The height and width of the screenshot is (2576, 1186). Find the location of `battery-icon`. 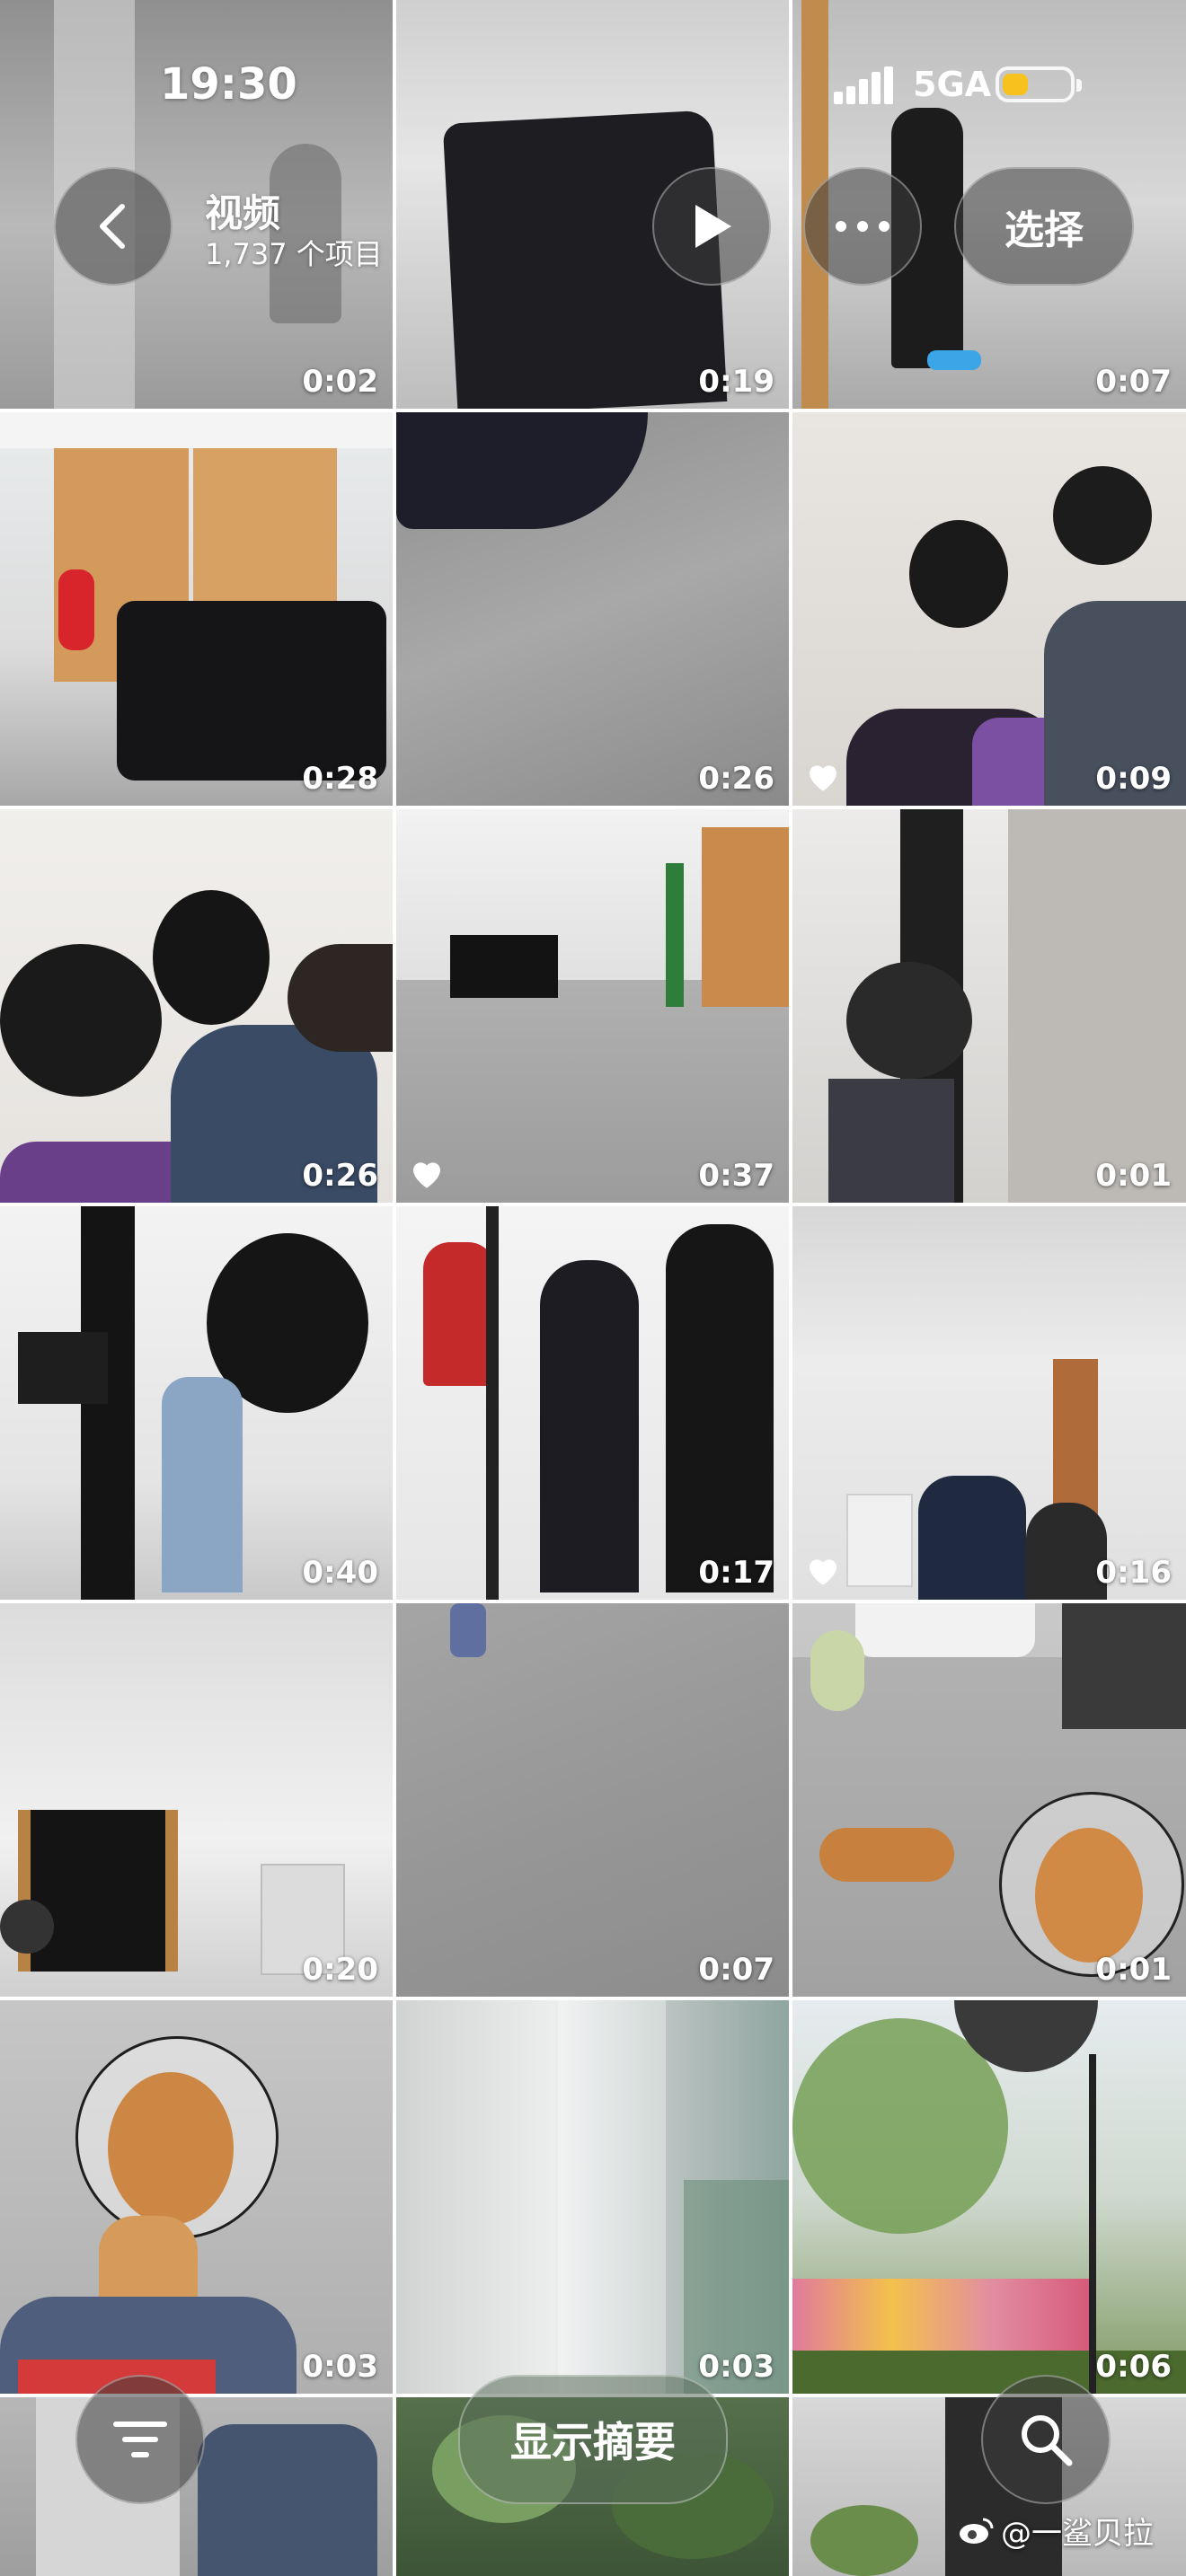

battery-icon is located at coordinates (1039, 84).